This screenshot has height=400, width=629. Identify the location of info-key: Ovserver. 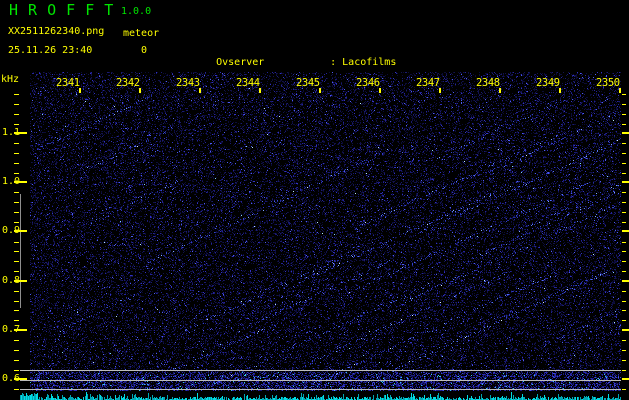
(240, 63).